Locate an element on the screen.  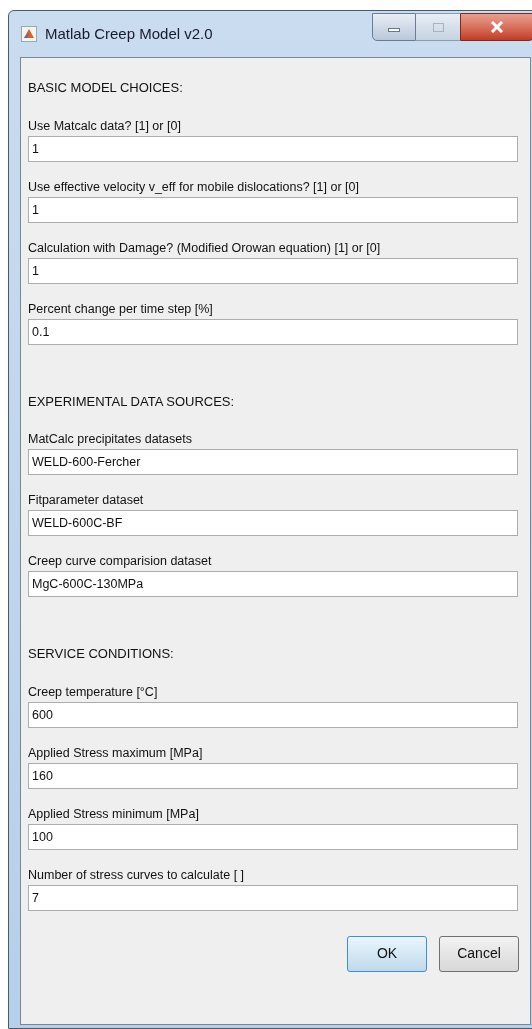
input-field: WELD-600-Fercher is located at coordinates (273, 462).